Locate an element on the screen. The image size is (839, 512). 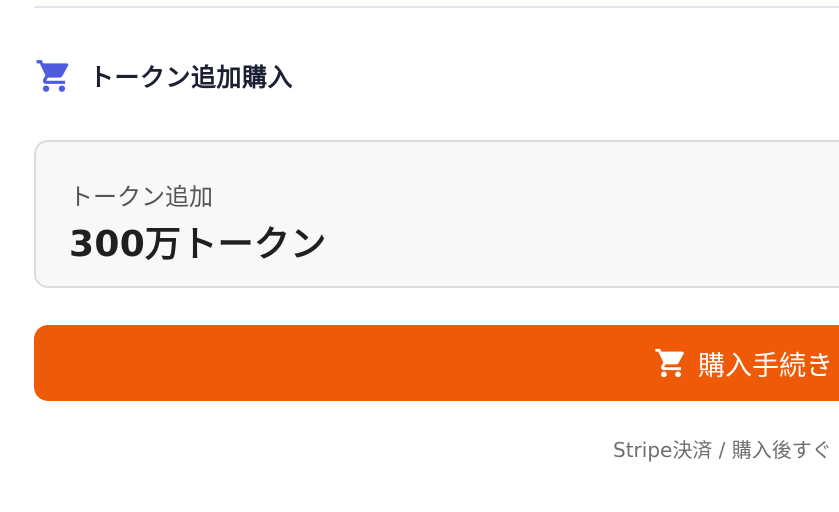
purchase-button-content: 購入手続き is located at coordinates (743, 363).